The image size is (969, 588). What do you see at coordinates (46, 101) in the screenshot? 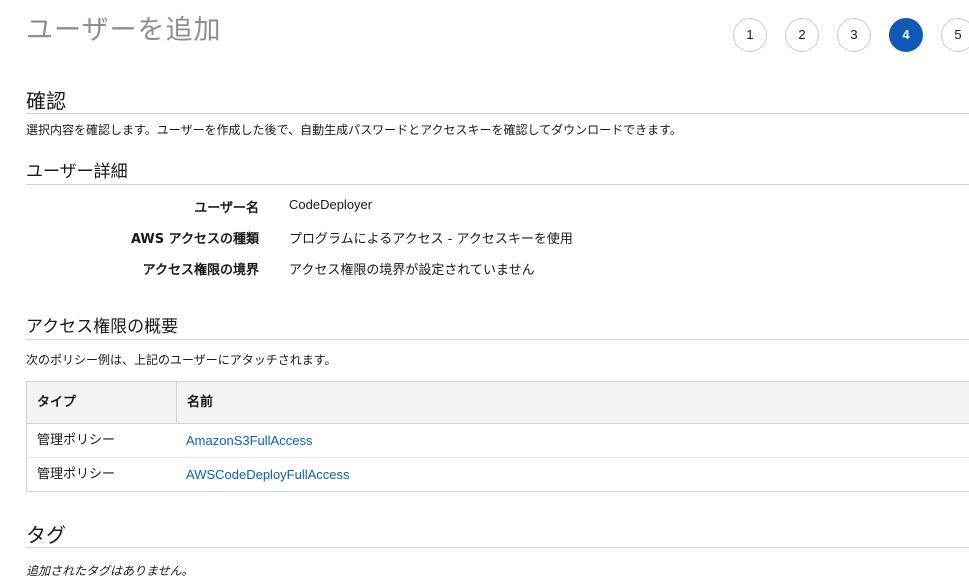
I see `review-heading: 確認` at bounding box center [46, 101].